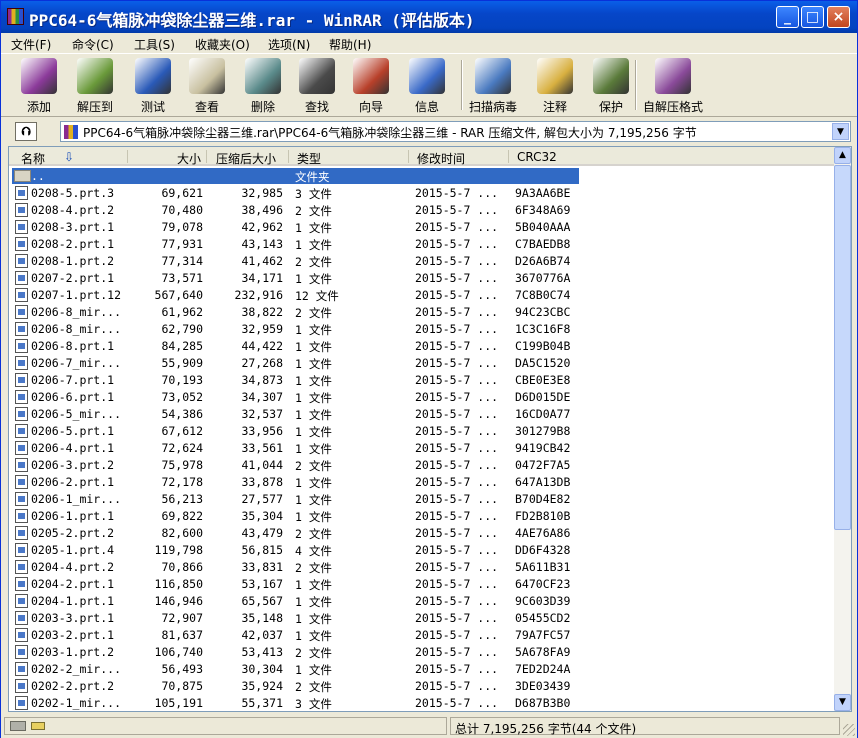  What do you see at coordinates (673, 86) in the screenshot?
I see `toolbar-button-sfx: 自解压格式` at bounding box center [673, 86].